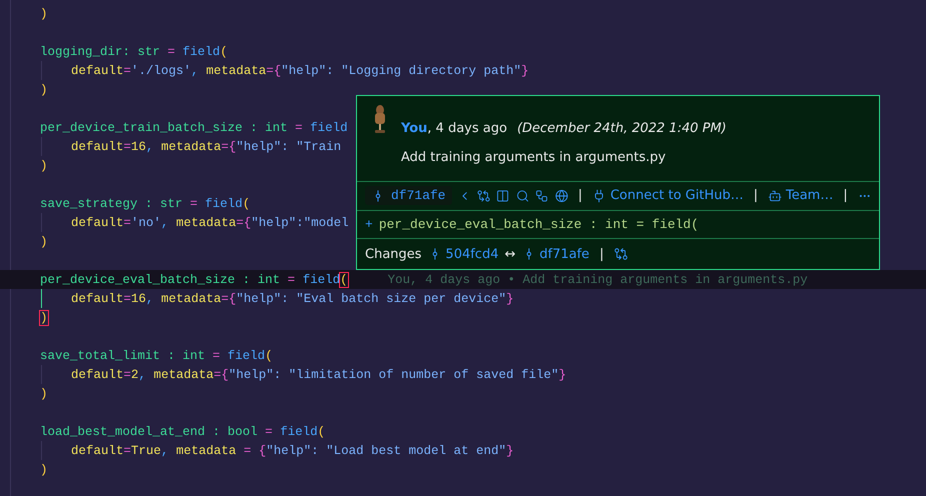 This screenshot has width=926, height=496. What do you see at coordinates (510, 254) in the screenshot?
I see `arrow-glyph: ↔` at bounding box center [510, 254].